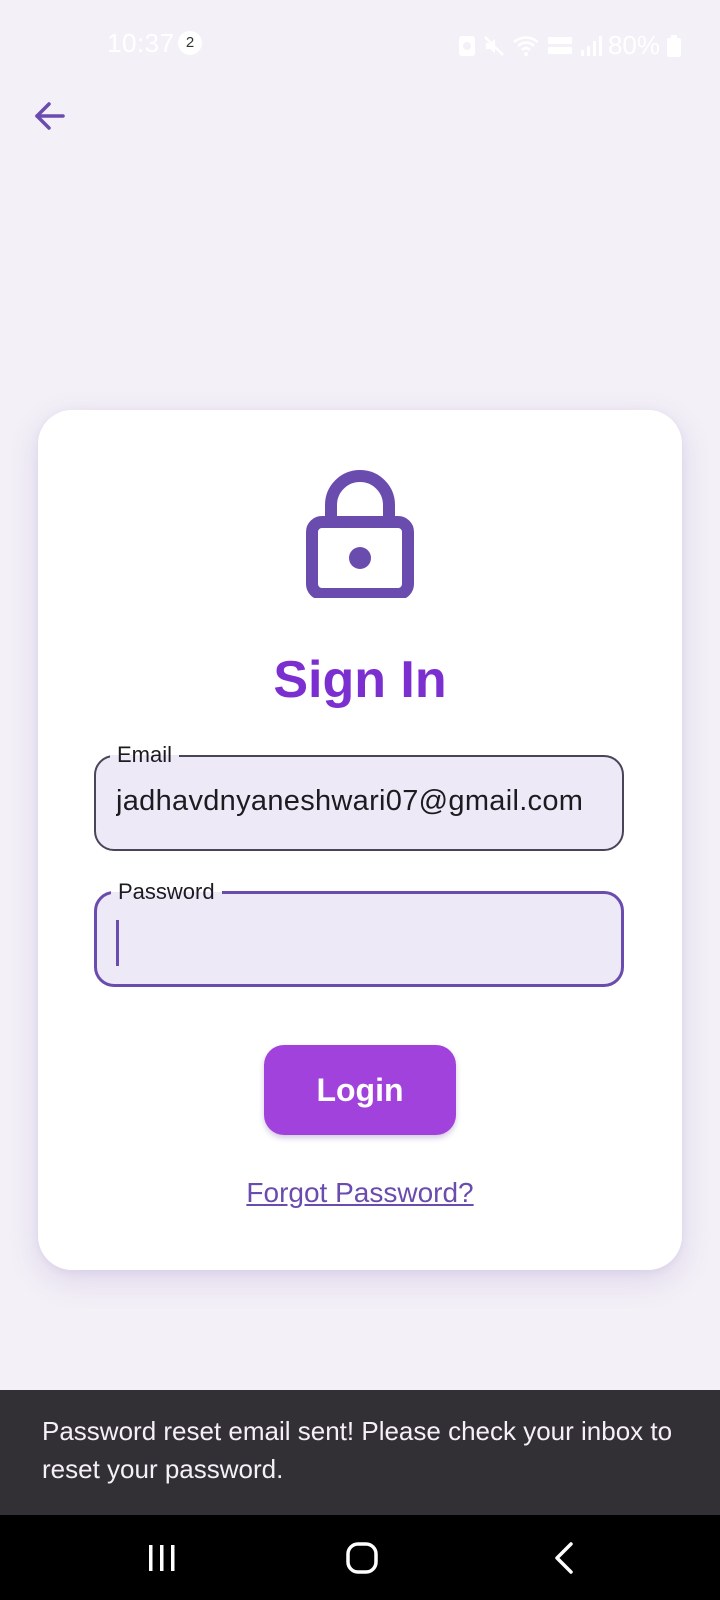 The image size is (720, 1600). Describe the element at coordinates (360, 680) in the screenshot. I see `page-title: Sign In` at that location.